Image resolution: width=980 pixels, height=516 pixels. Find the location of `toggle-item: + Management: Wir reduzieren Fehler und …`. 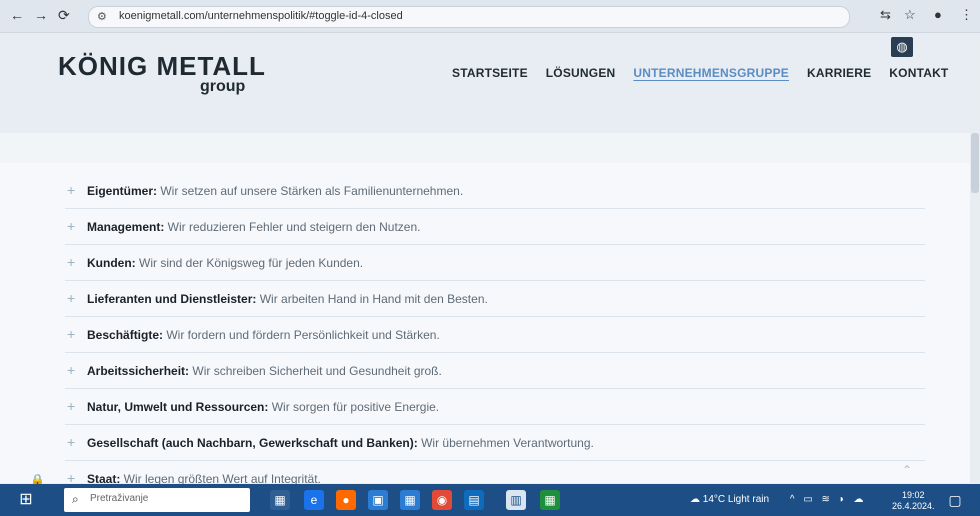

toggle-item: + Management: Wir reduzieren Fehler und … is located at coordinates (495, 226).